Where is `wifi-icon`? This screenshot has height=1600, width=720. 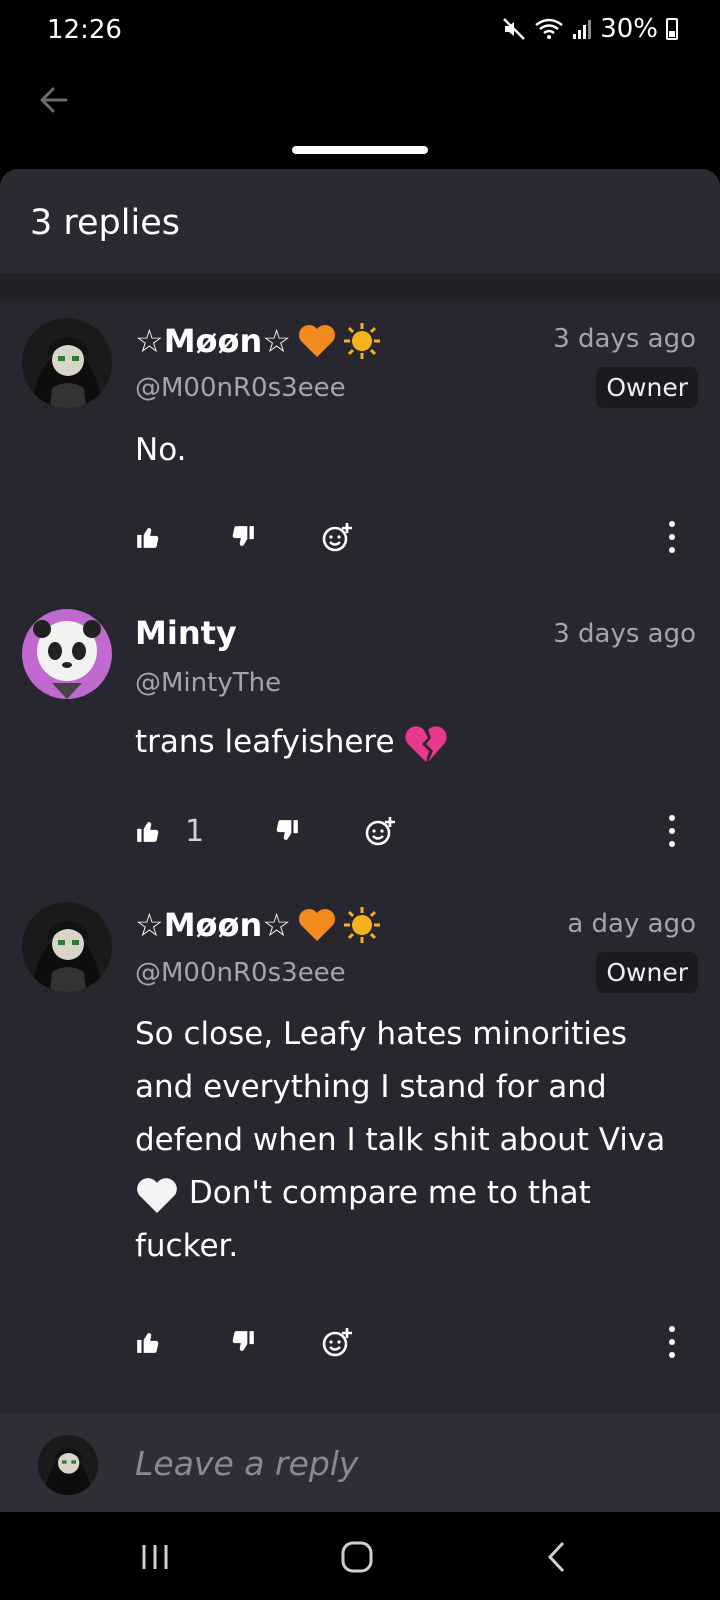
wifi-icon is located at coordinates (549, 28).